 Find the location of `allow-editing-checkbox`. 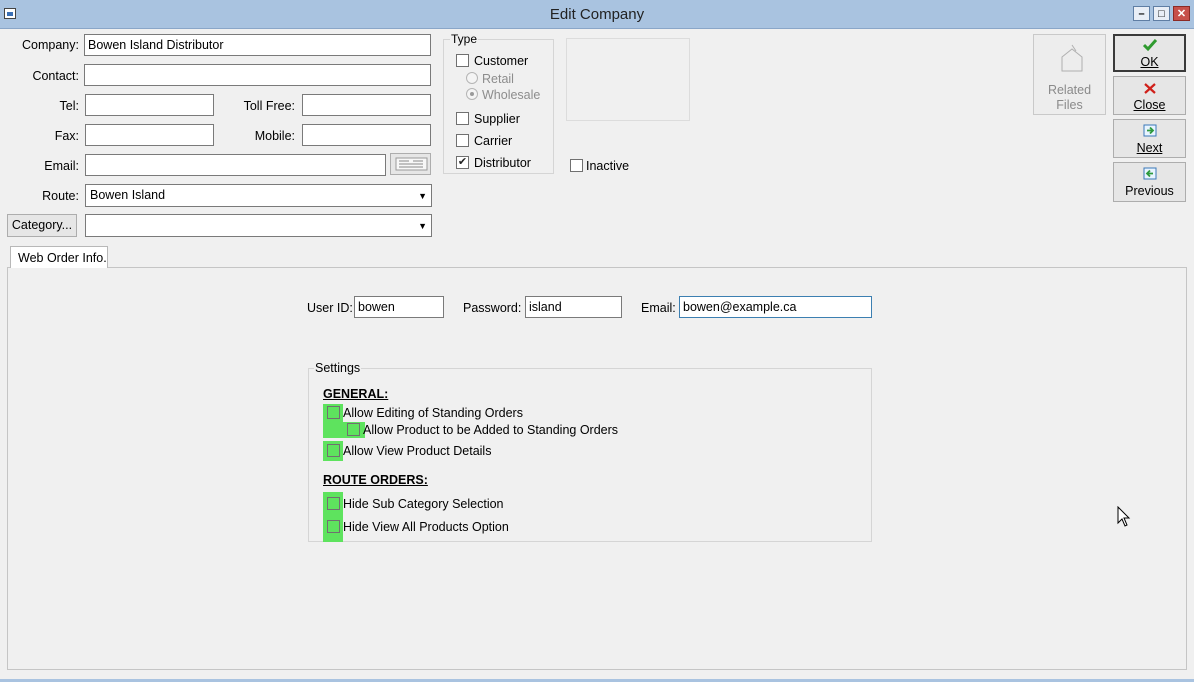

allow-editing-checkbox is located at coordinates (333, 412).